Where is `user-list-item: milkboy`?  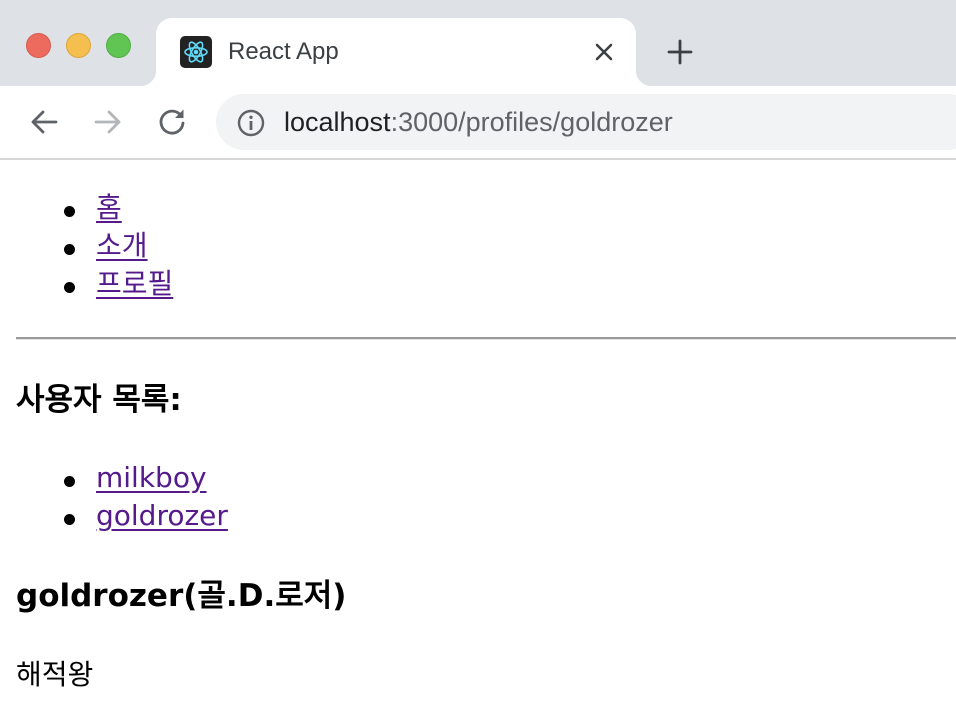 user-list-item: milkboy is located at coordinates (135, 478).